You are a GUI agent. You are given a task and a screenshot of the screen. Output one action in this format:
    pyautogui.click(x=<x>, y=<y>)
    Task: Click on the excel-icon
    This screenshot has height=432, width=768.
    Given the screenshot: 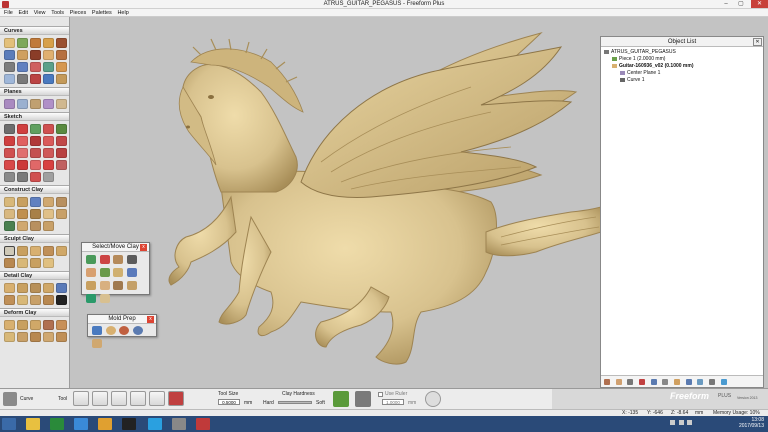 What is the action you would take?
    pyautogui.click(x=57, y=424)
    